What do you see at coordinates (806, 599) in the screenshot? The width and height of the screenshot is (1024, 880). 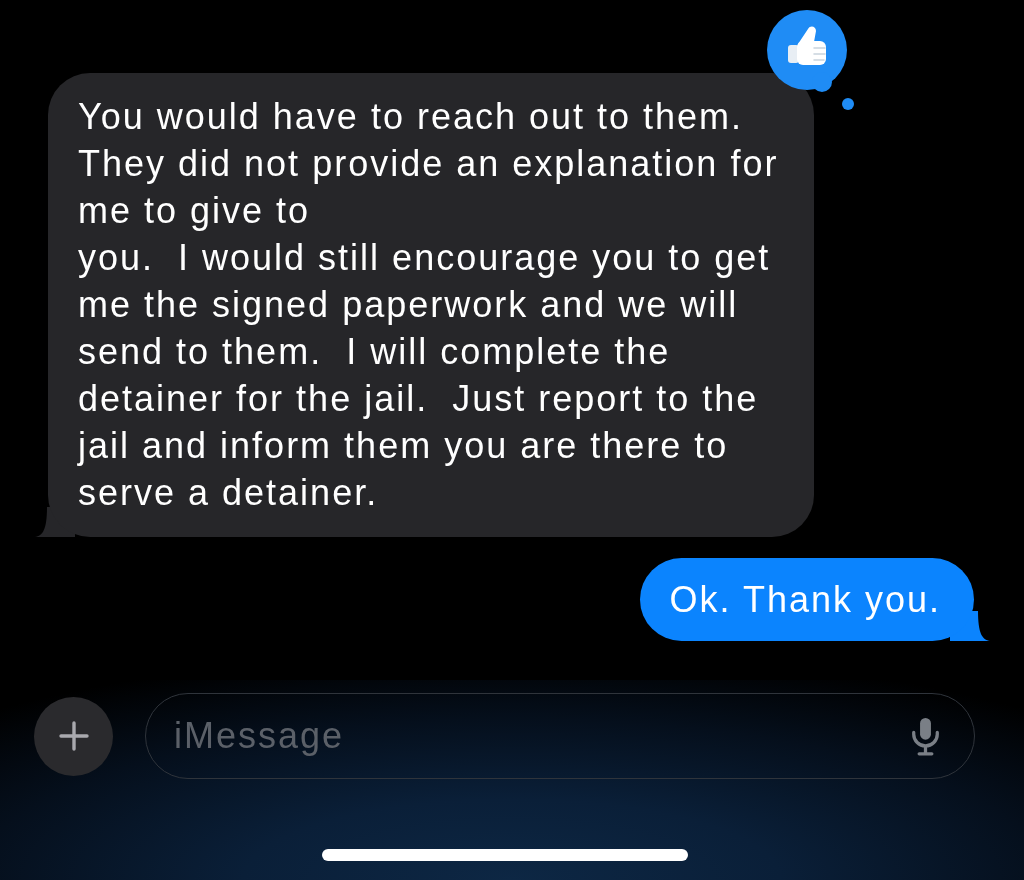 I see `sent-message: Ok. Thank you.` at bounding box center [806, 599].